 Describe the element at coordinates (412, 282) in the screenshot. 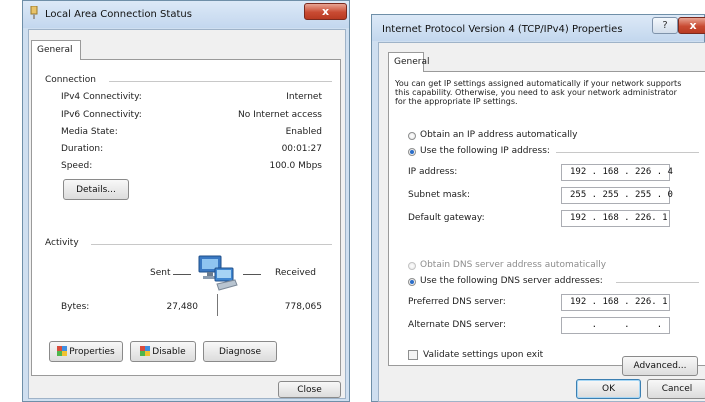

I see `use-following-dns-radio` at that location.